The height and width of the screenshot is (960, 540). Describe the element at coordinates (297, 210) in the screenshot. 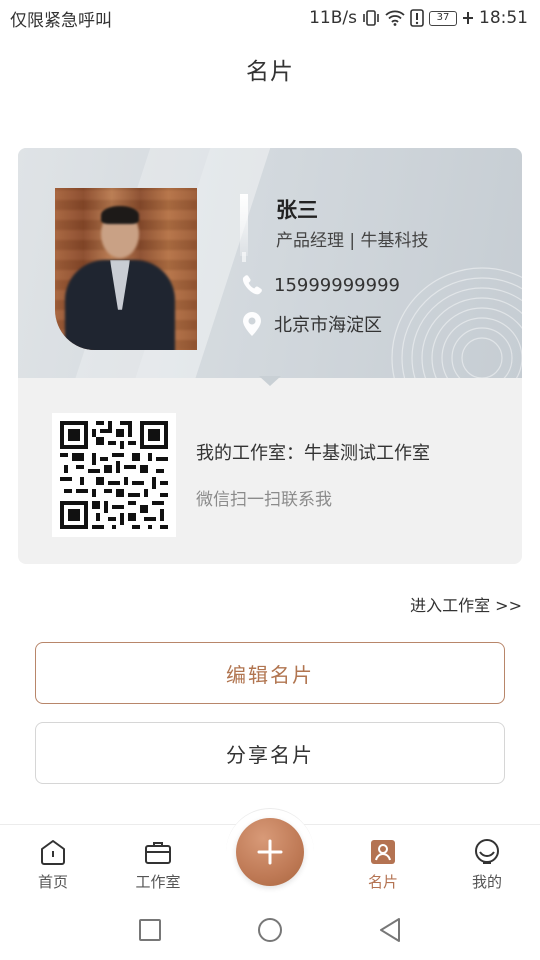

I see `card-name: 张三` at that location.